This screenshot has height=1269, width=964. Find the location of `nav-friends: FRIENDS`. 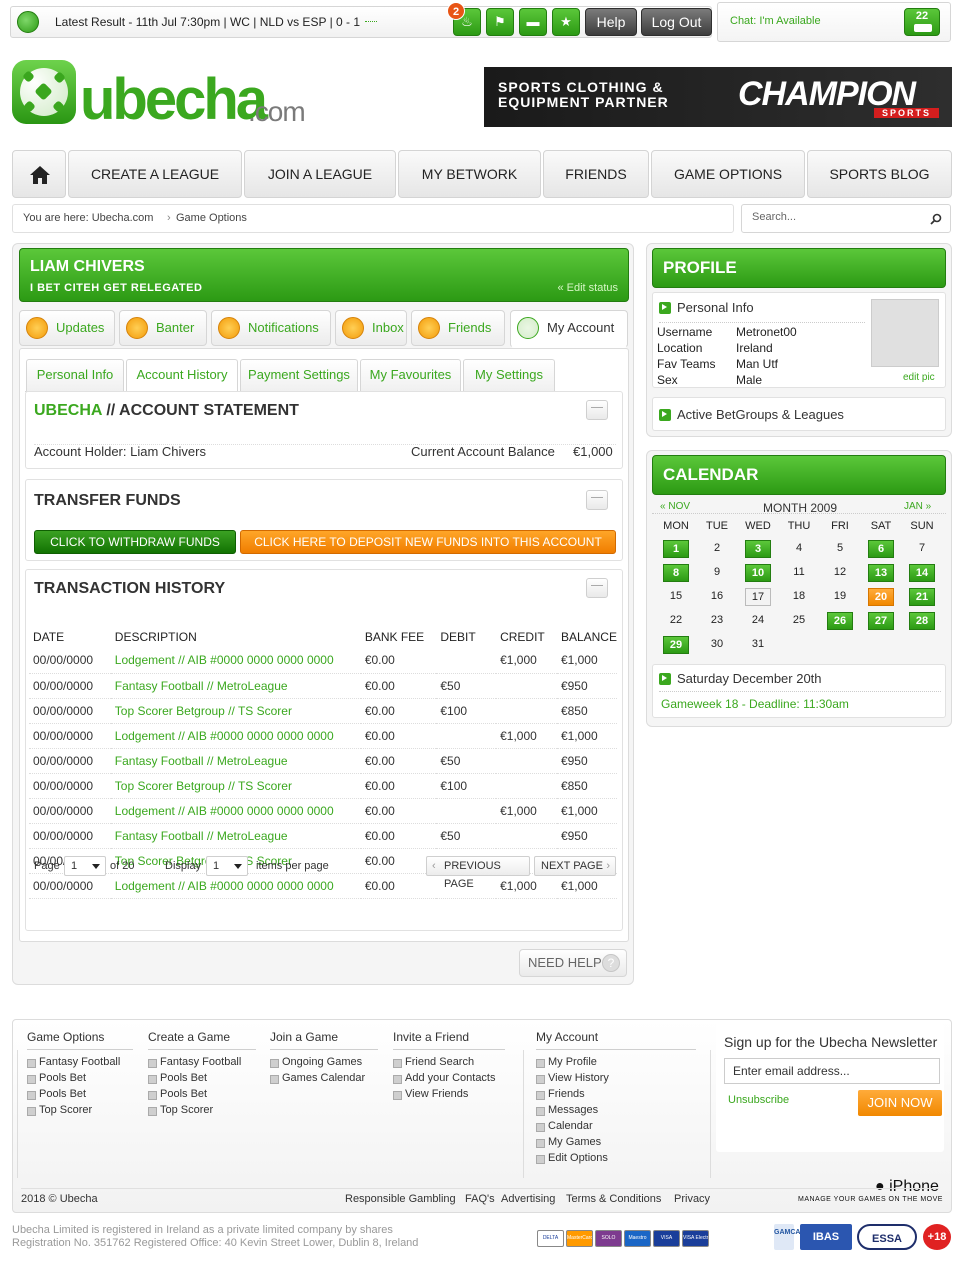

nav-friends: FRIENDS is located at coordinates (596, 174).